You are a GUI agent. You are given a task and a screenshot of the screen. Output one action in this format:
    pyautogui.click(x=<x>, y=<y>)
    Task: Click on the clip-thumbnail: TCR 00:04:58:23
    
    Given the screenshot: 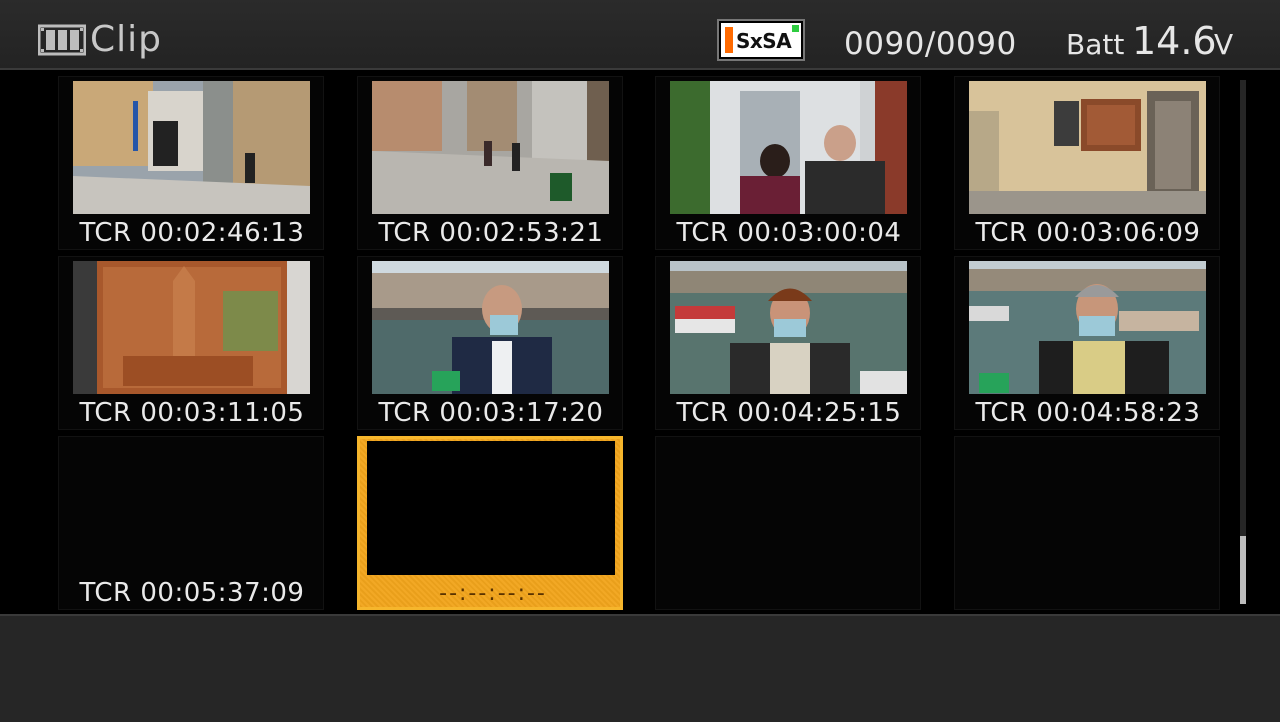 What is the action you would take?
    pyautogui.click(x=1087, y=343)
    